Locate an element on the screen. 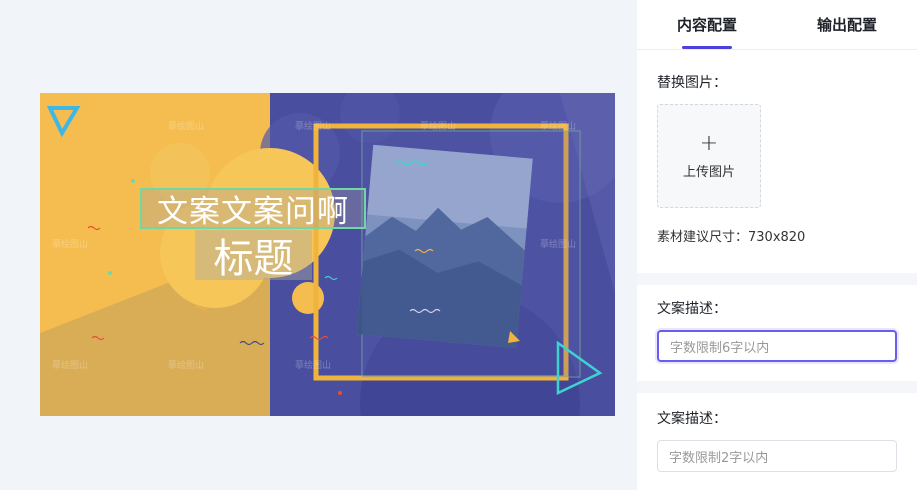 The image size is (917, 490). banner-sub-text: 标题 is located at coordinates (253, 256).